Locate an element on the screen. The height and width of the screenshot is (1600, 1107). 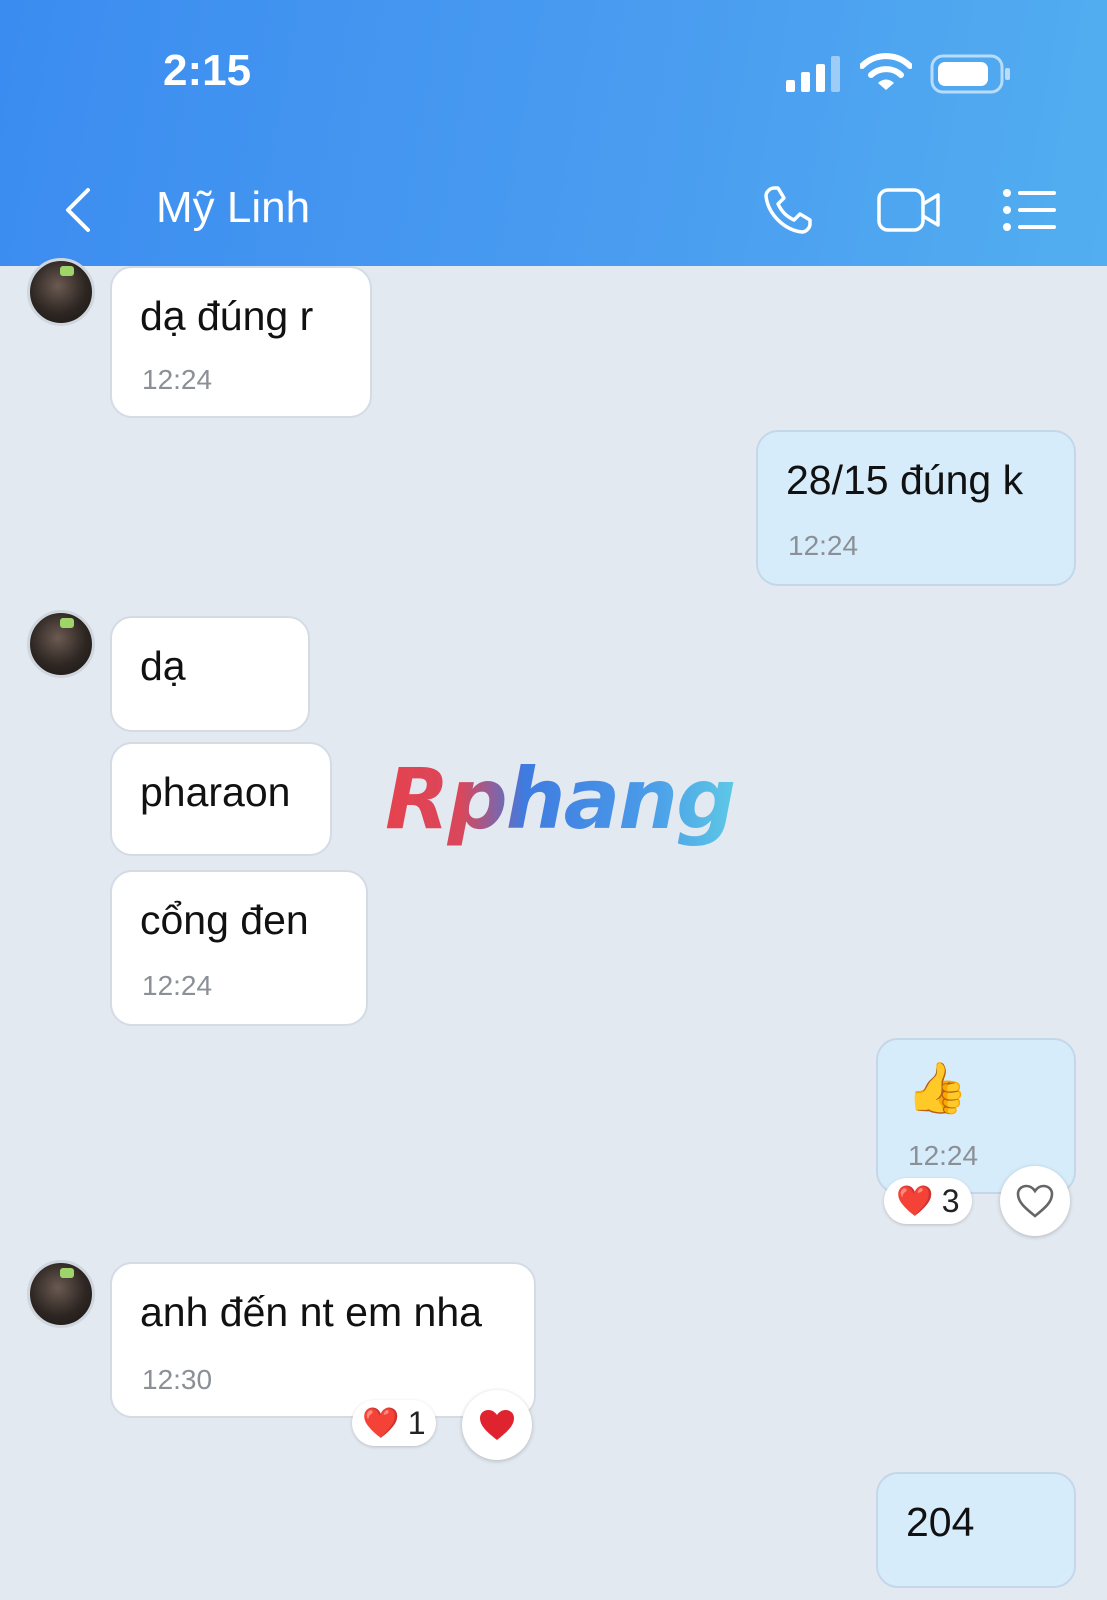
battery-icon is located at coordinates (970, 74).